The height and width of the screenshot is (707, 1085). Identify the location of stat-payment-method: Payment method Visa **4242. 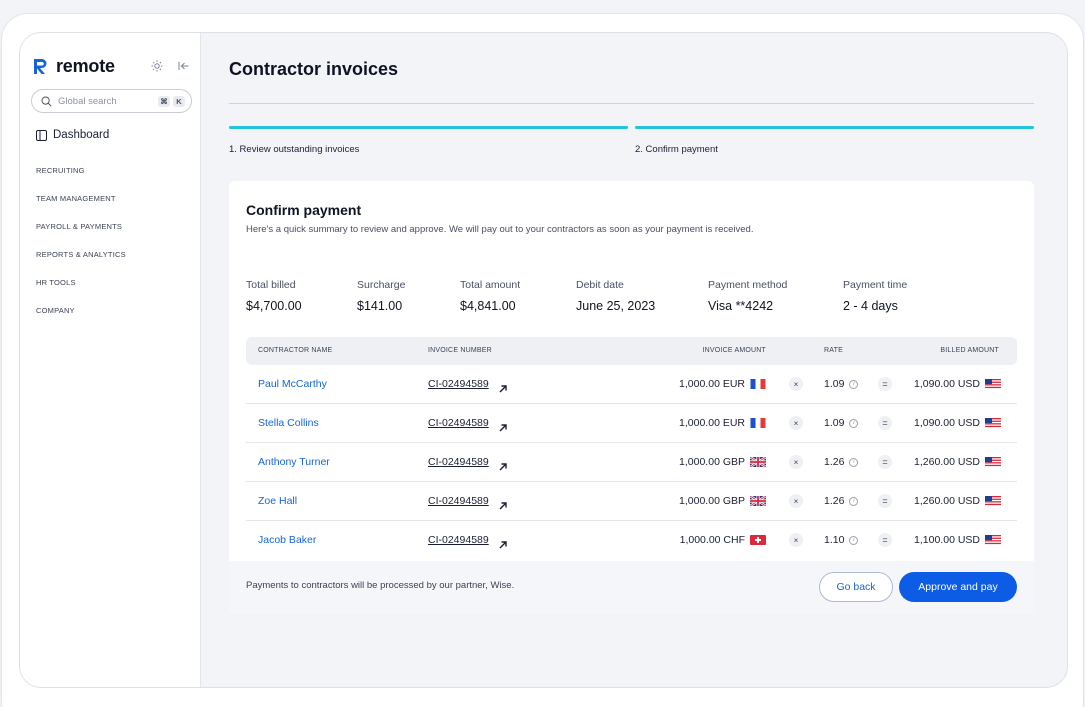
(747, 296).